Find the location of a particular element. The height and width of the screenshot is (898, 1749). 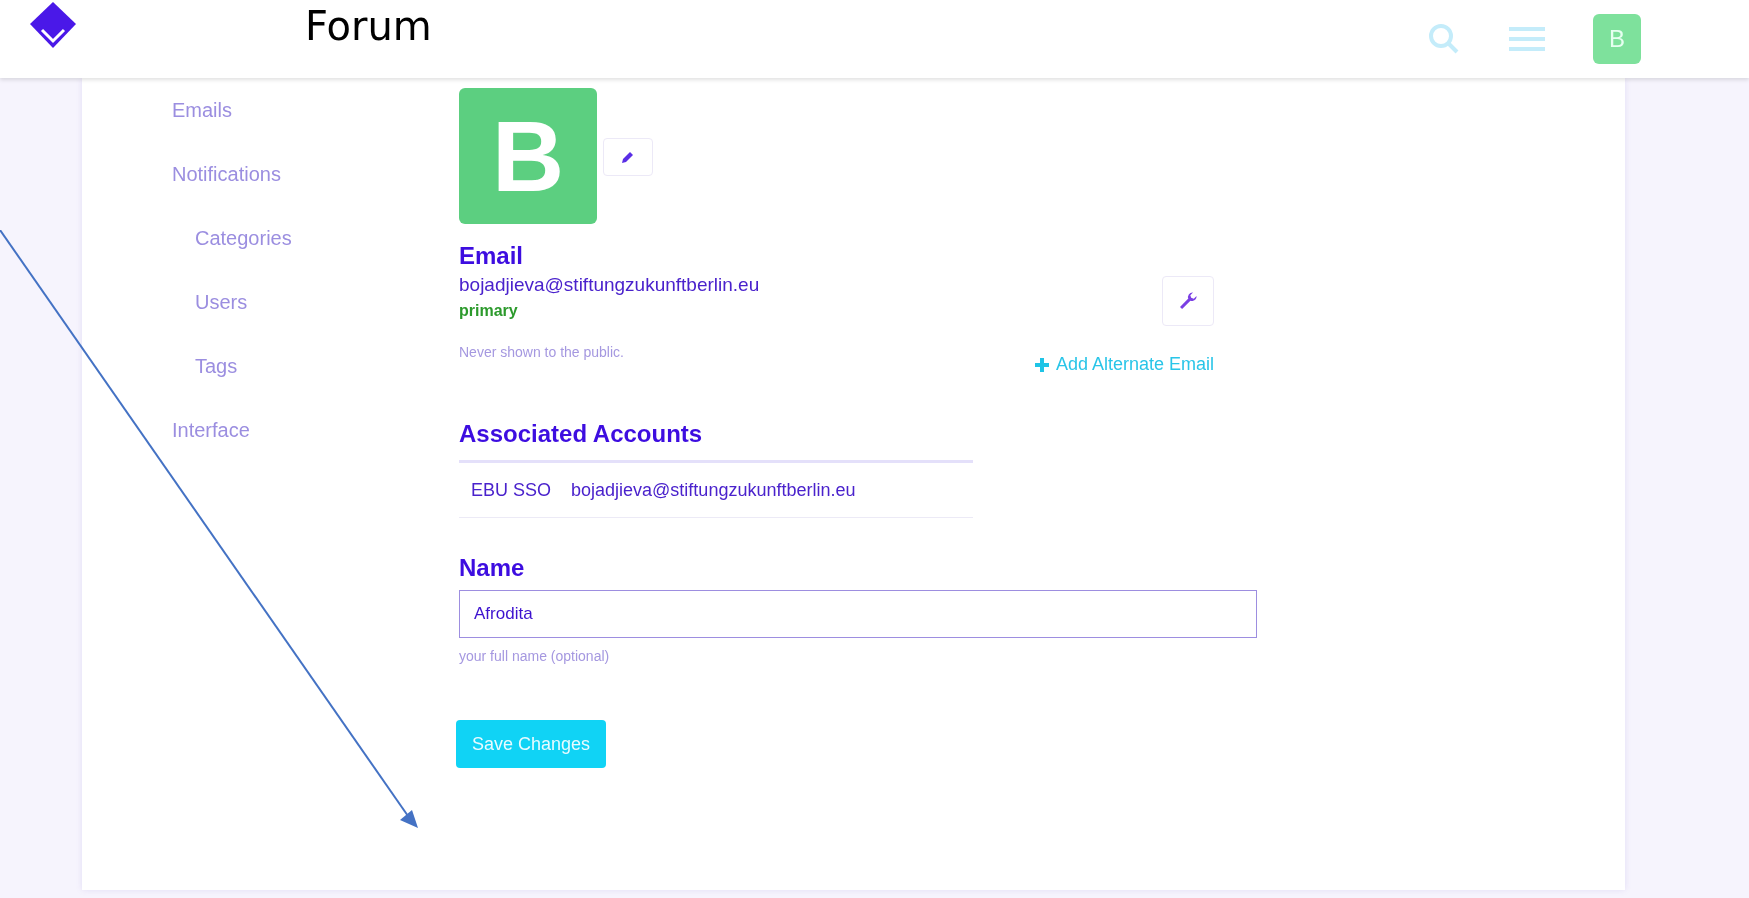

name-input-field: Afrodita is located at coordinates (858, 614).